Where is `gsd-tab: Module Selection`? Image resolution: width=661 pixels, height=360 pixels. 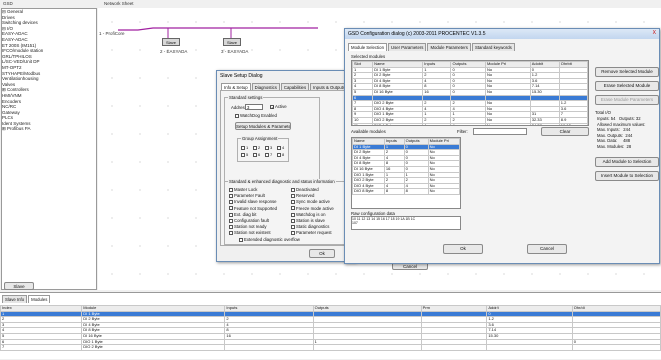 gsd-tab: Module Selection is located at coordinates (367, 47).